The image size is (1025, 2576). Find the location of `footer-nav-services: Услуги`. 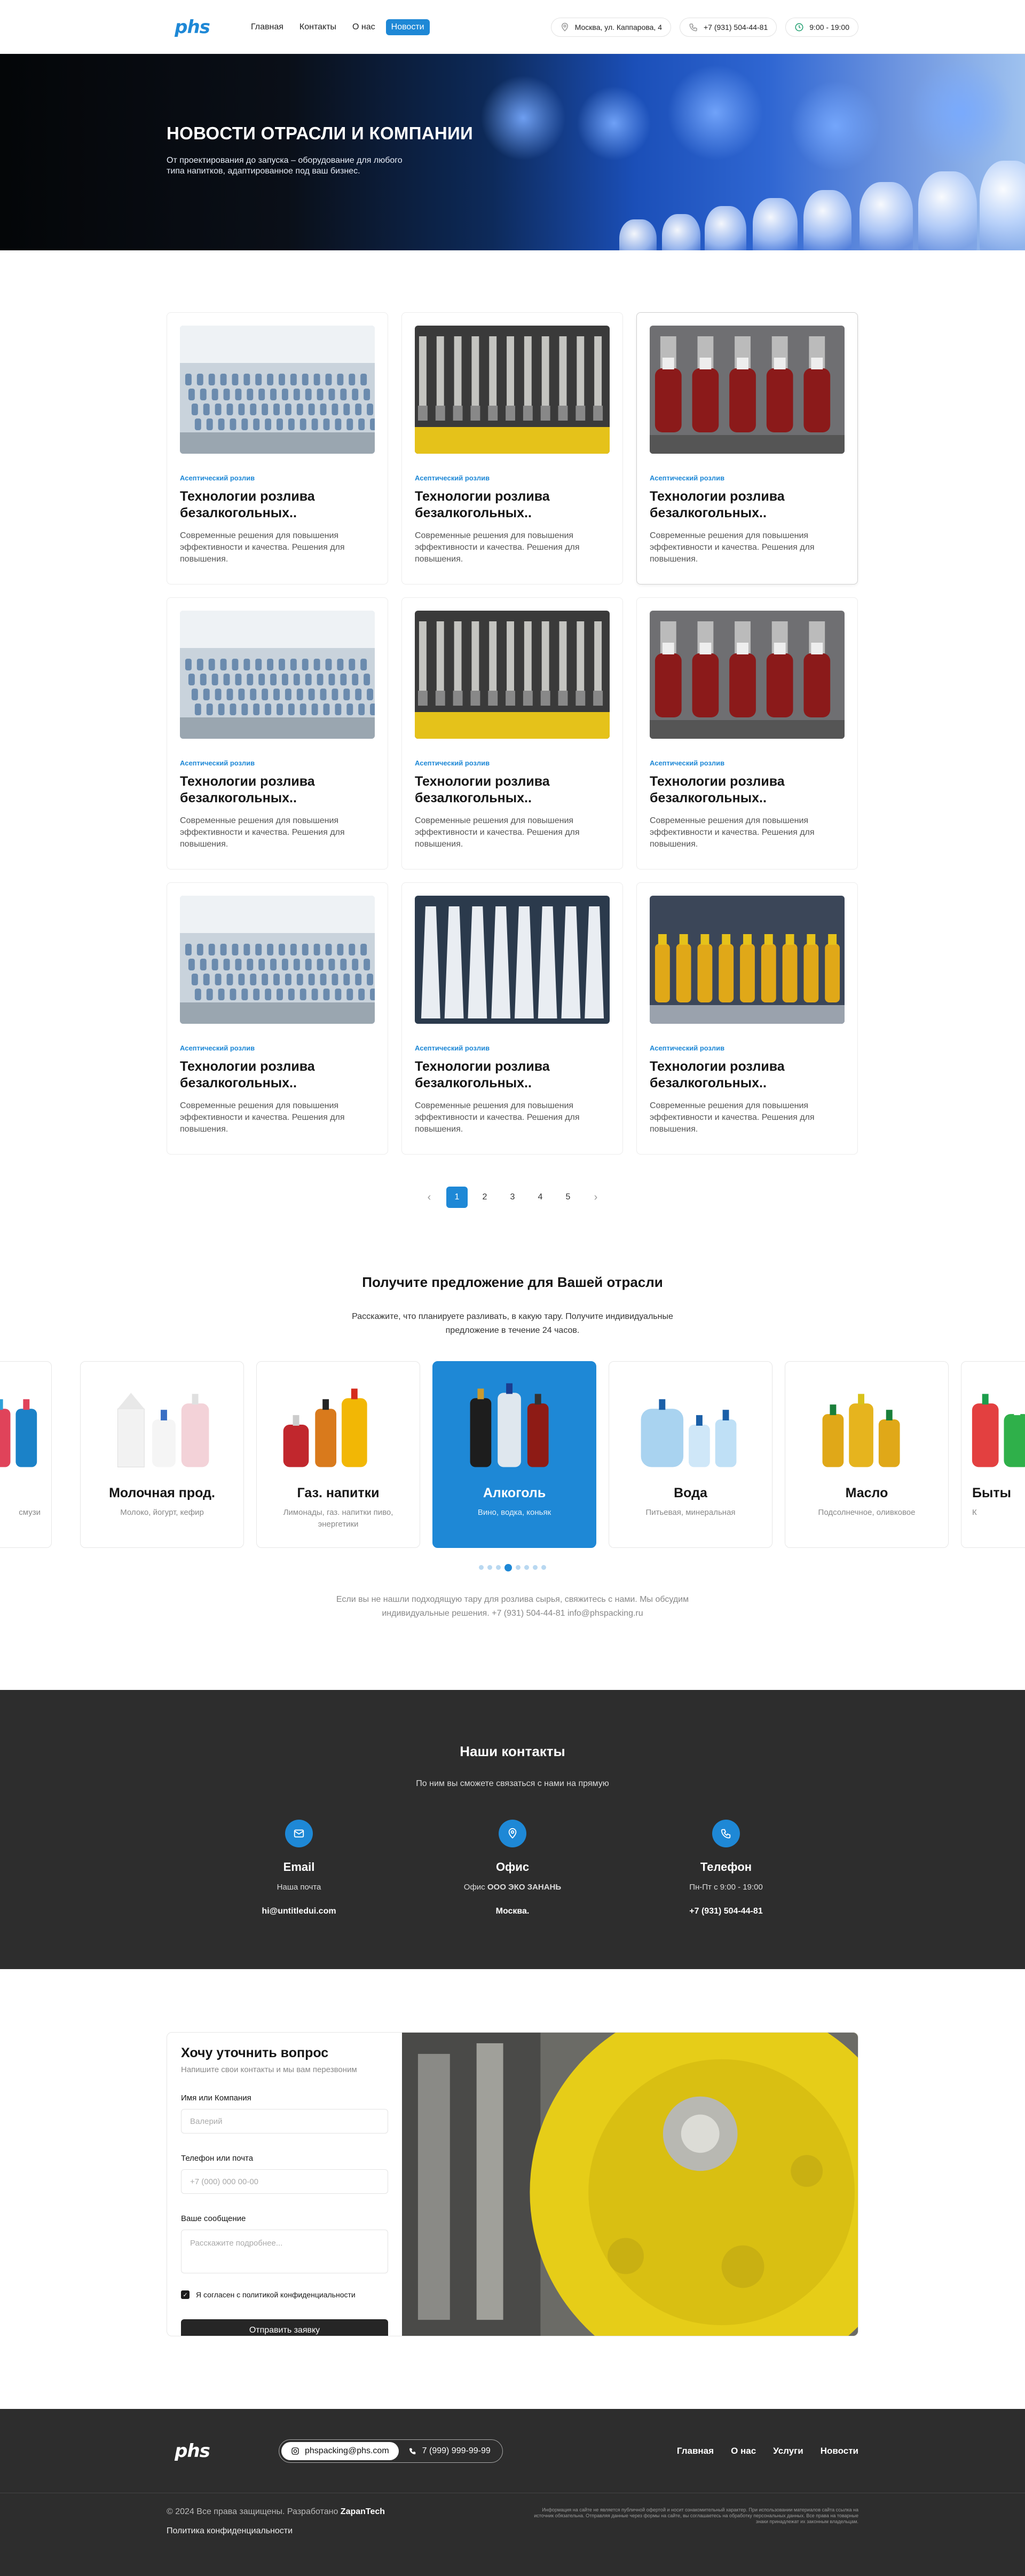

footer-nav-services: Услуги is located at coordinates (788, 2451).